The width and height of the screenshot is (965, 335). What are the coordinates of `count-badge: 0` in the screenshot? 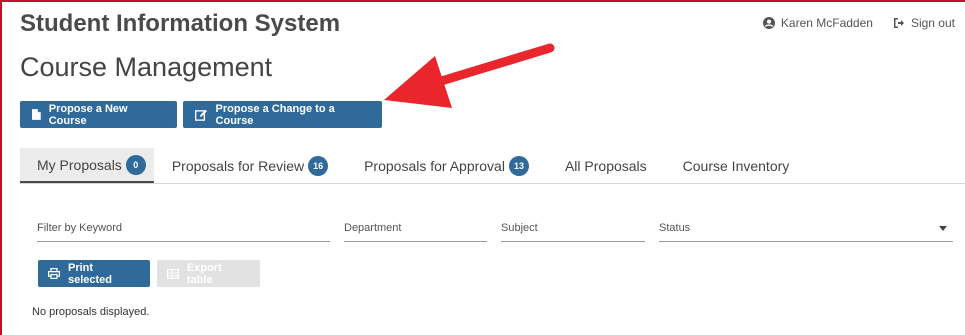 It's located at (135, 164).